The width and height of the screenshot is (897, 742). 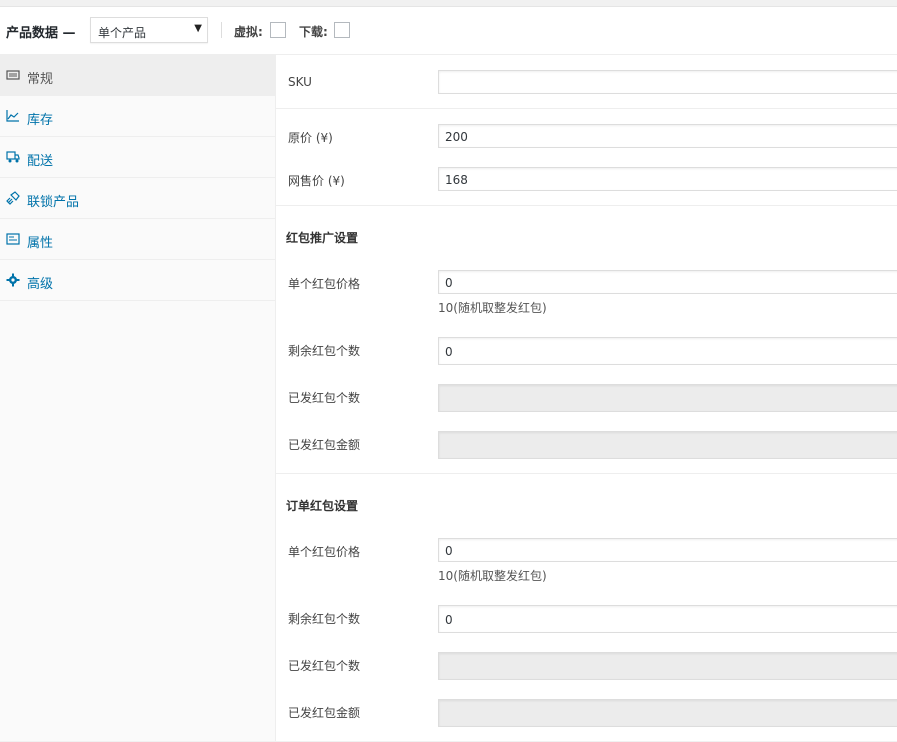 I want to click on tab-attributes: 属性, so click(x=137, y=239).